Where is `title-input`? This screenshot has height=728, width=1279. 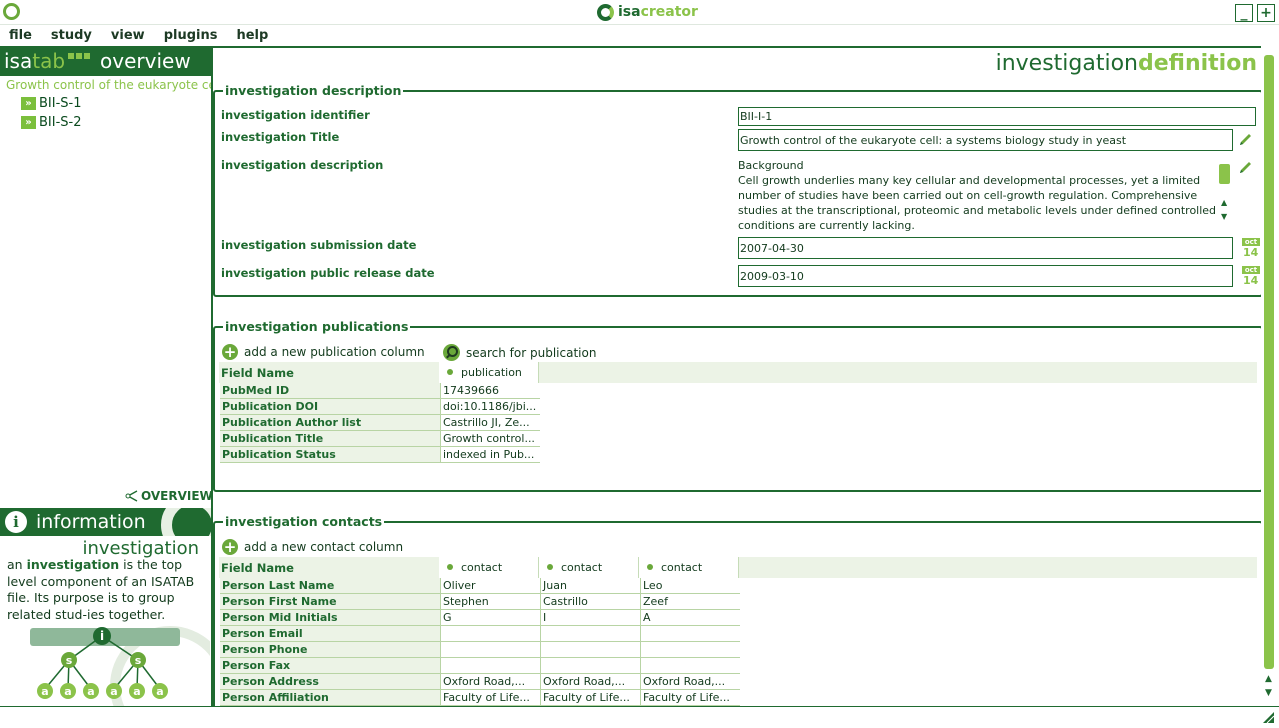
title-input is located at coordinates (985, 140).